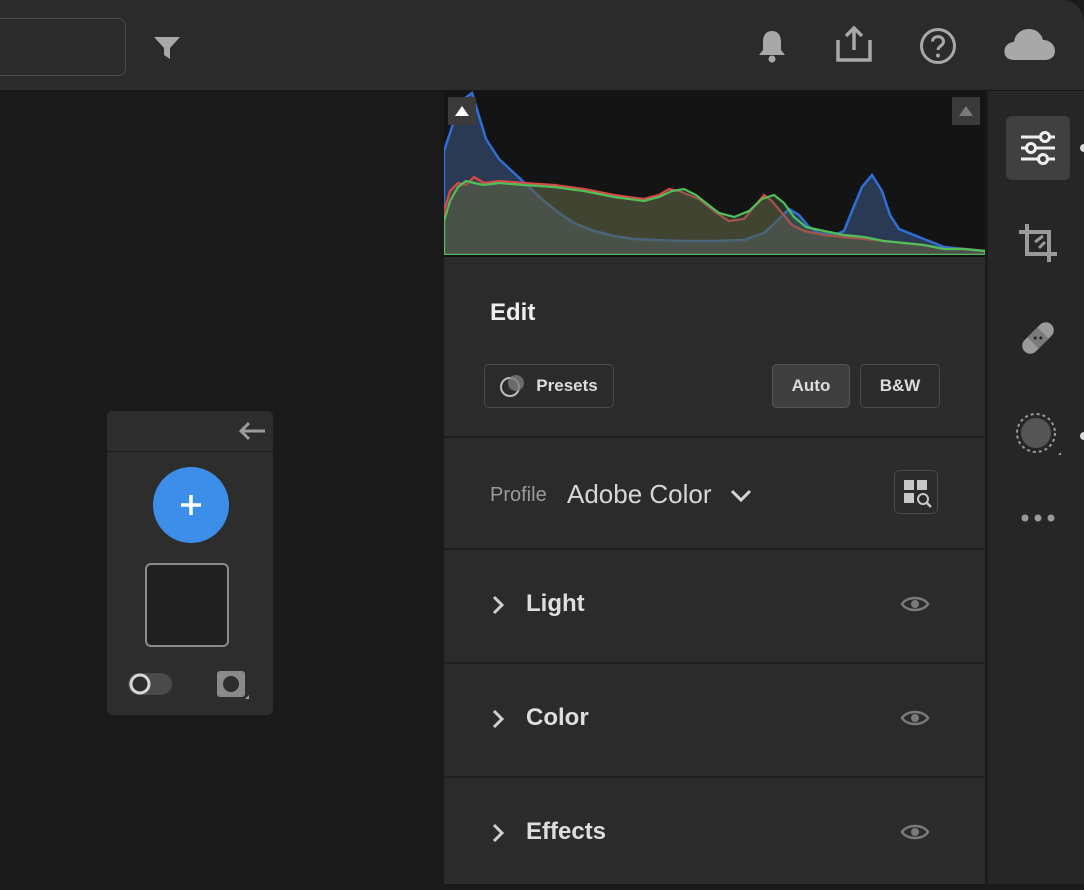  I want to click on profile-browser-button, so click(916, 492).